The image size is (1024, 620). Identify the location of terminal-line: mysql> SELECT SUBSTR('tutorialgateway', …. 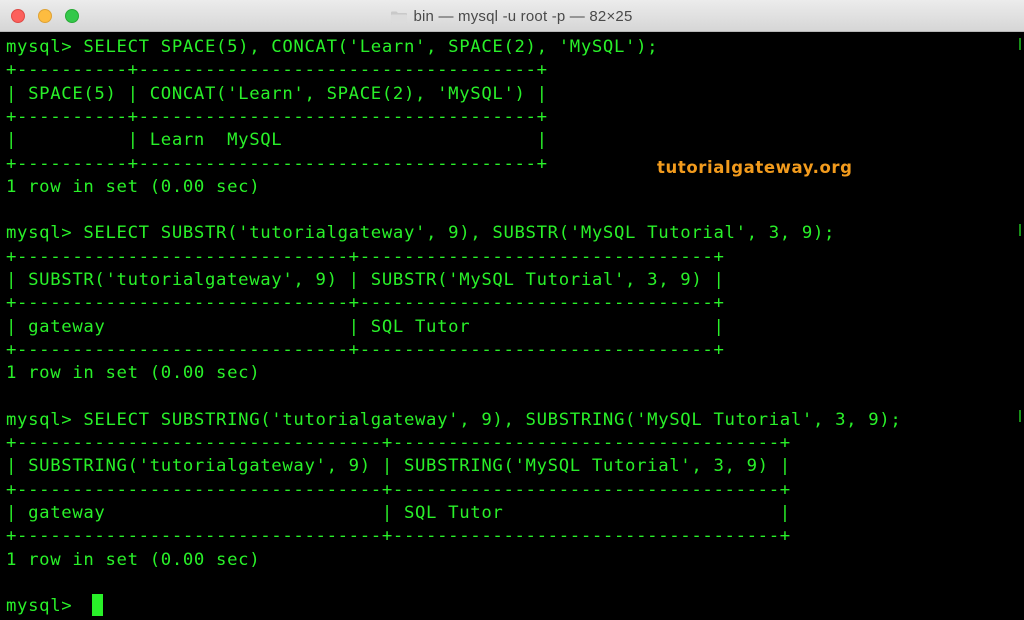
(421, 233).